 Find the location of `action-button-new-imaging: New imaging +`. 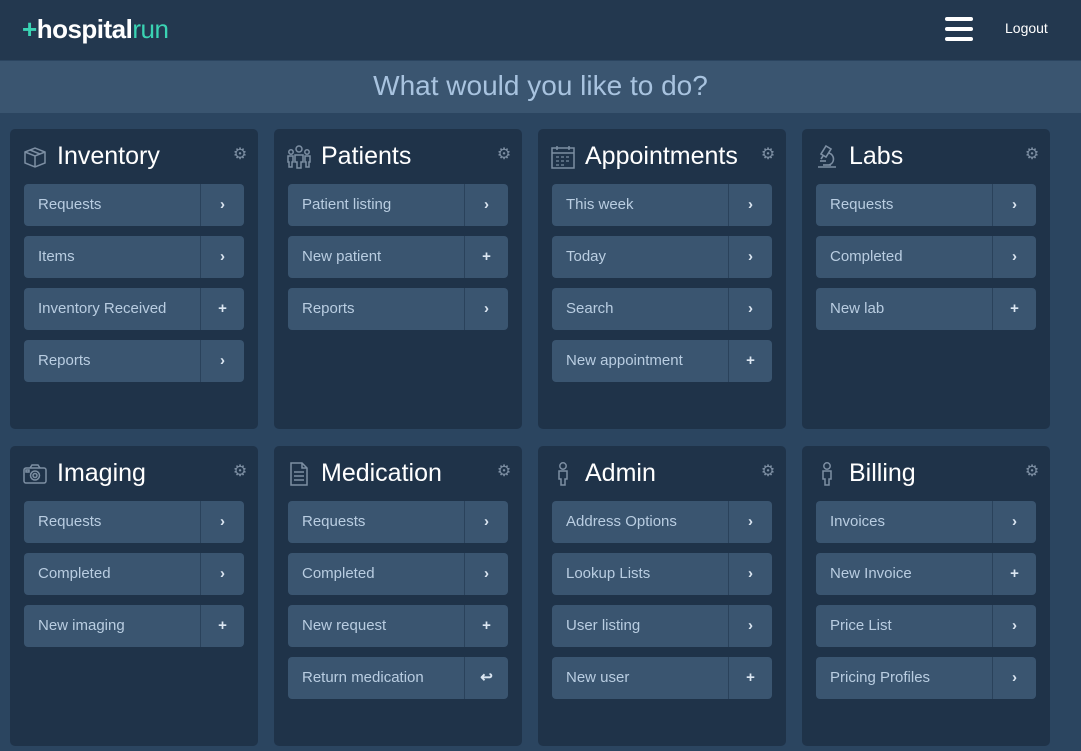

action-button-new-imaging: New imaging + is located at coordinates (134, 626).